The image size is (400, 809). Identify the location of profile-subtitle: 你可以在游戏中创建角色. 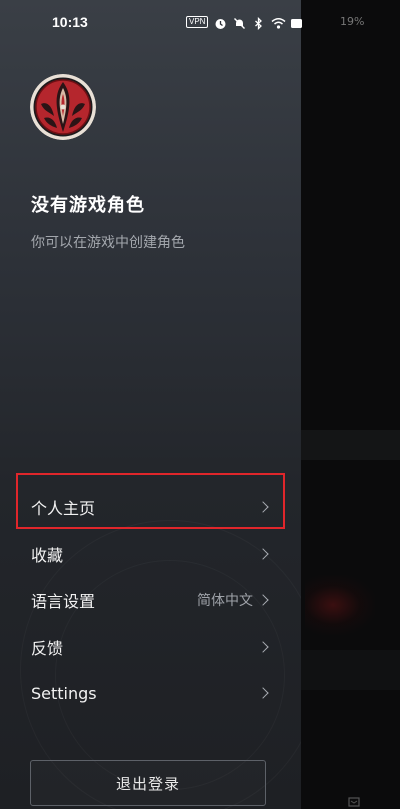
(108, 243).